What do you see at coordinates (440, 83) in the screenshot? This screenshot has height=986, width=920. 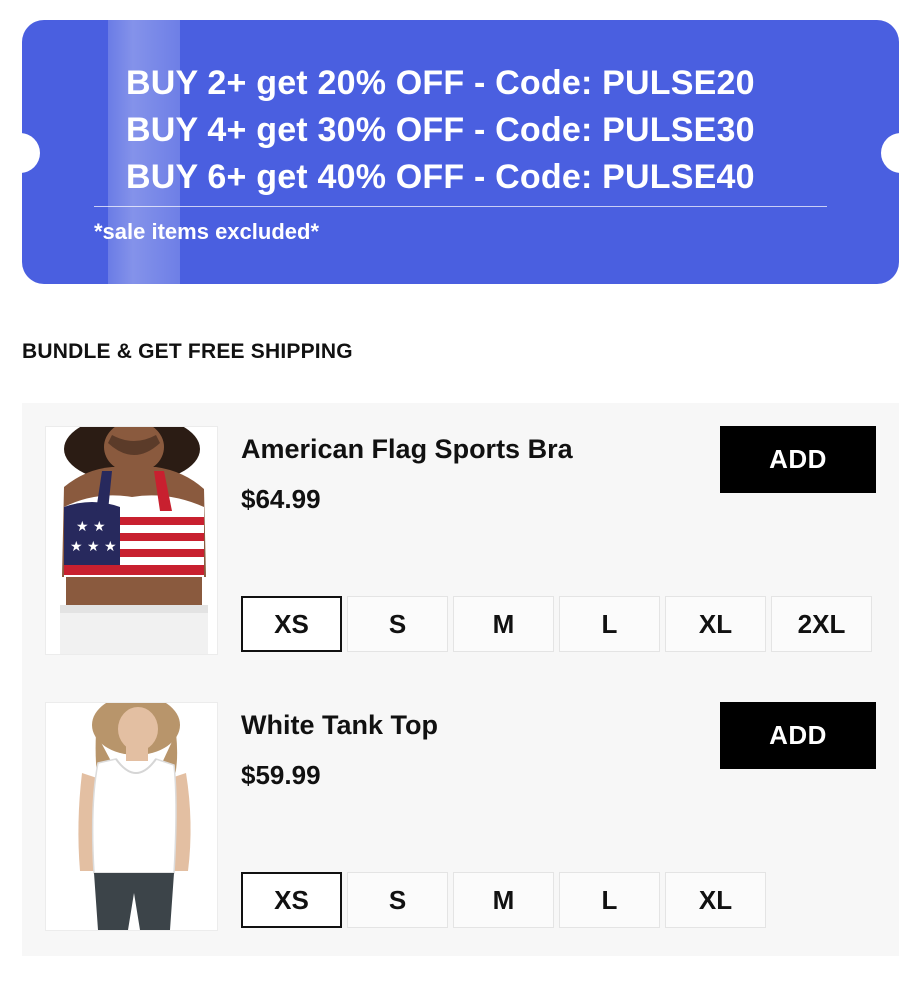 I see `discount-tier-line: BUY 2+ get 20% OFF - Code: PULSE20` at bounding box center [440, 83].